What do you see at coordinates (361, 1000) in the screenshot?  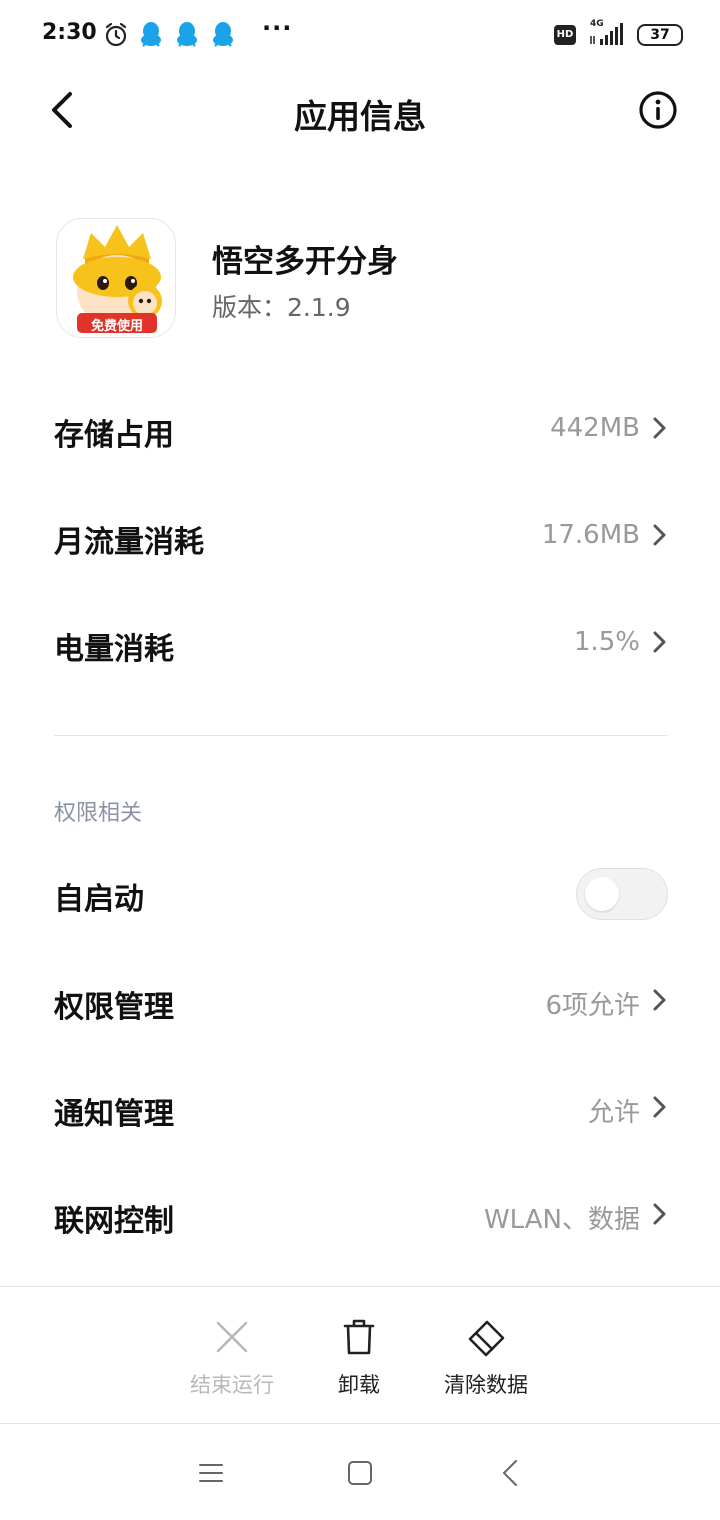 I see `permission-management-row: 权限管理 6项允许` at bounding box center [361, 1000].